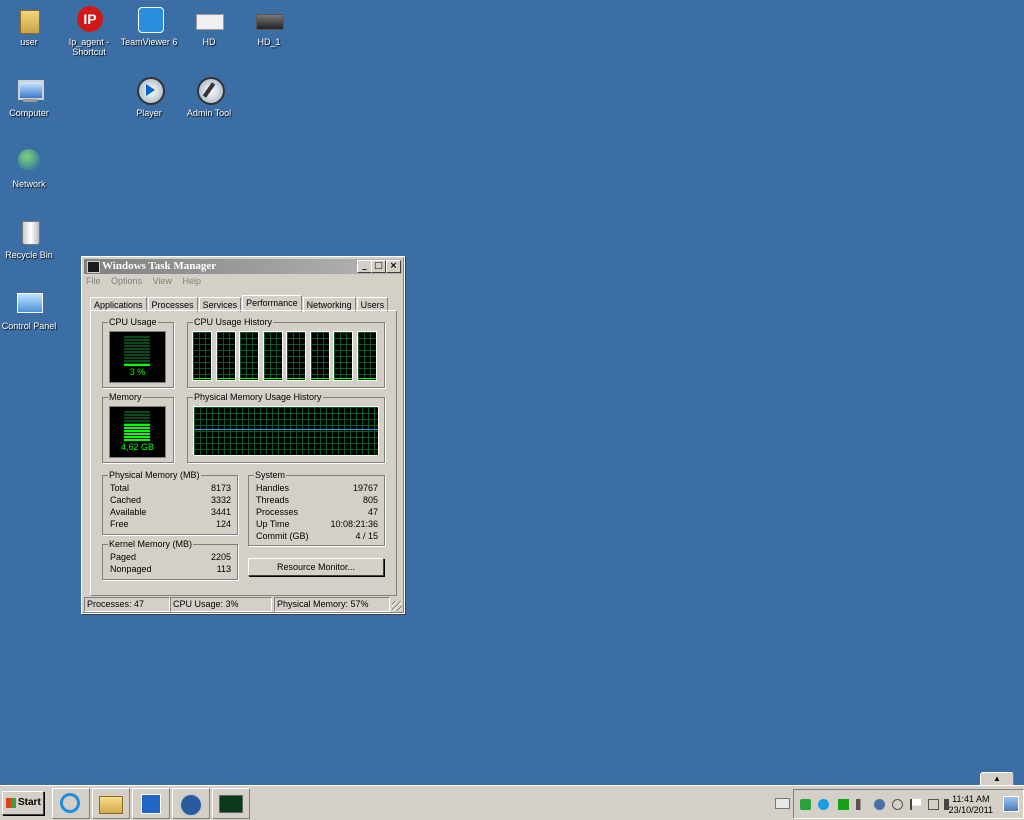 The image size is (1024, 820). I want to click on start-button: Start, so click(23, 803).